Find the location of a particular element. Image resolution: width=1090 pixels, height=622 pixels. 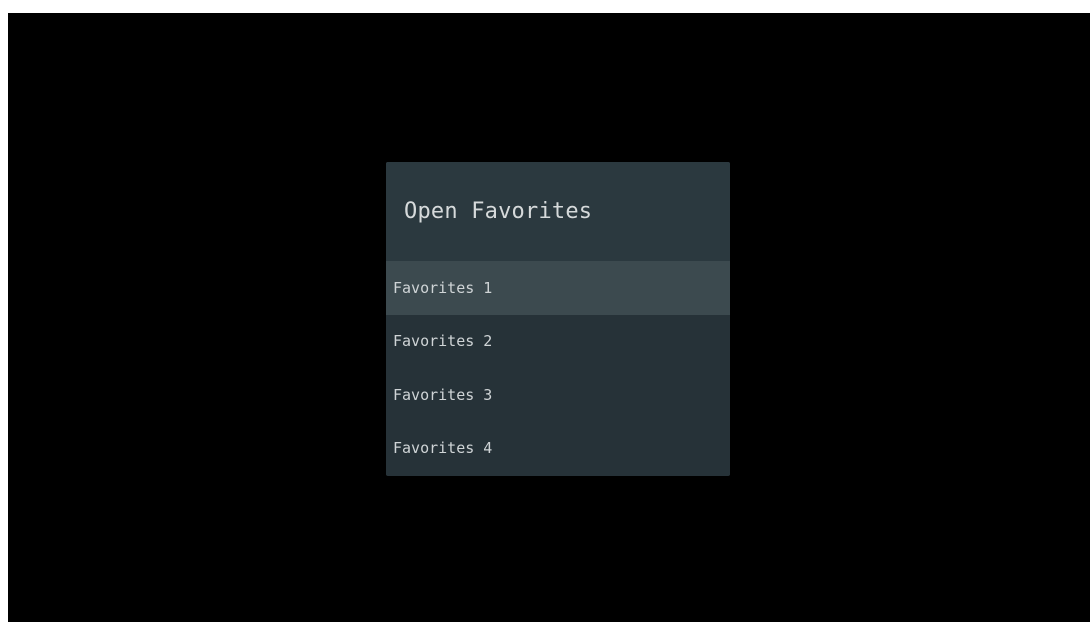

list-item-favorites-1: Favorites 1 is located at coordinates (558, 288).